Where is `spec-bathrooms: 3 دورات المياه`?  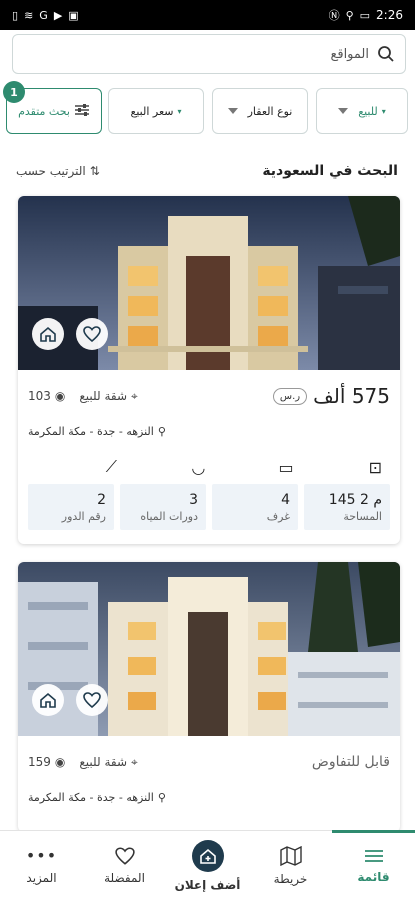
spec-bathrooms: 3 دورات المياه is located at coordinates (163, 507).